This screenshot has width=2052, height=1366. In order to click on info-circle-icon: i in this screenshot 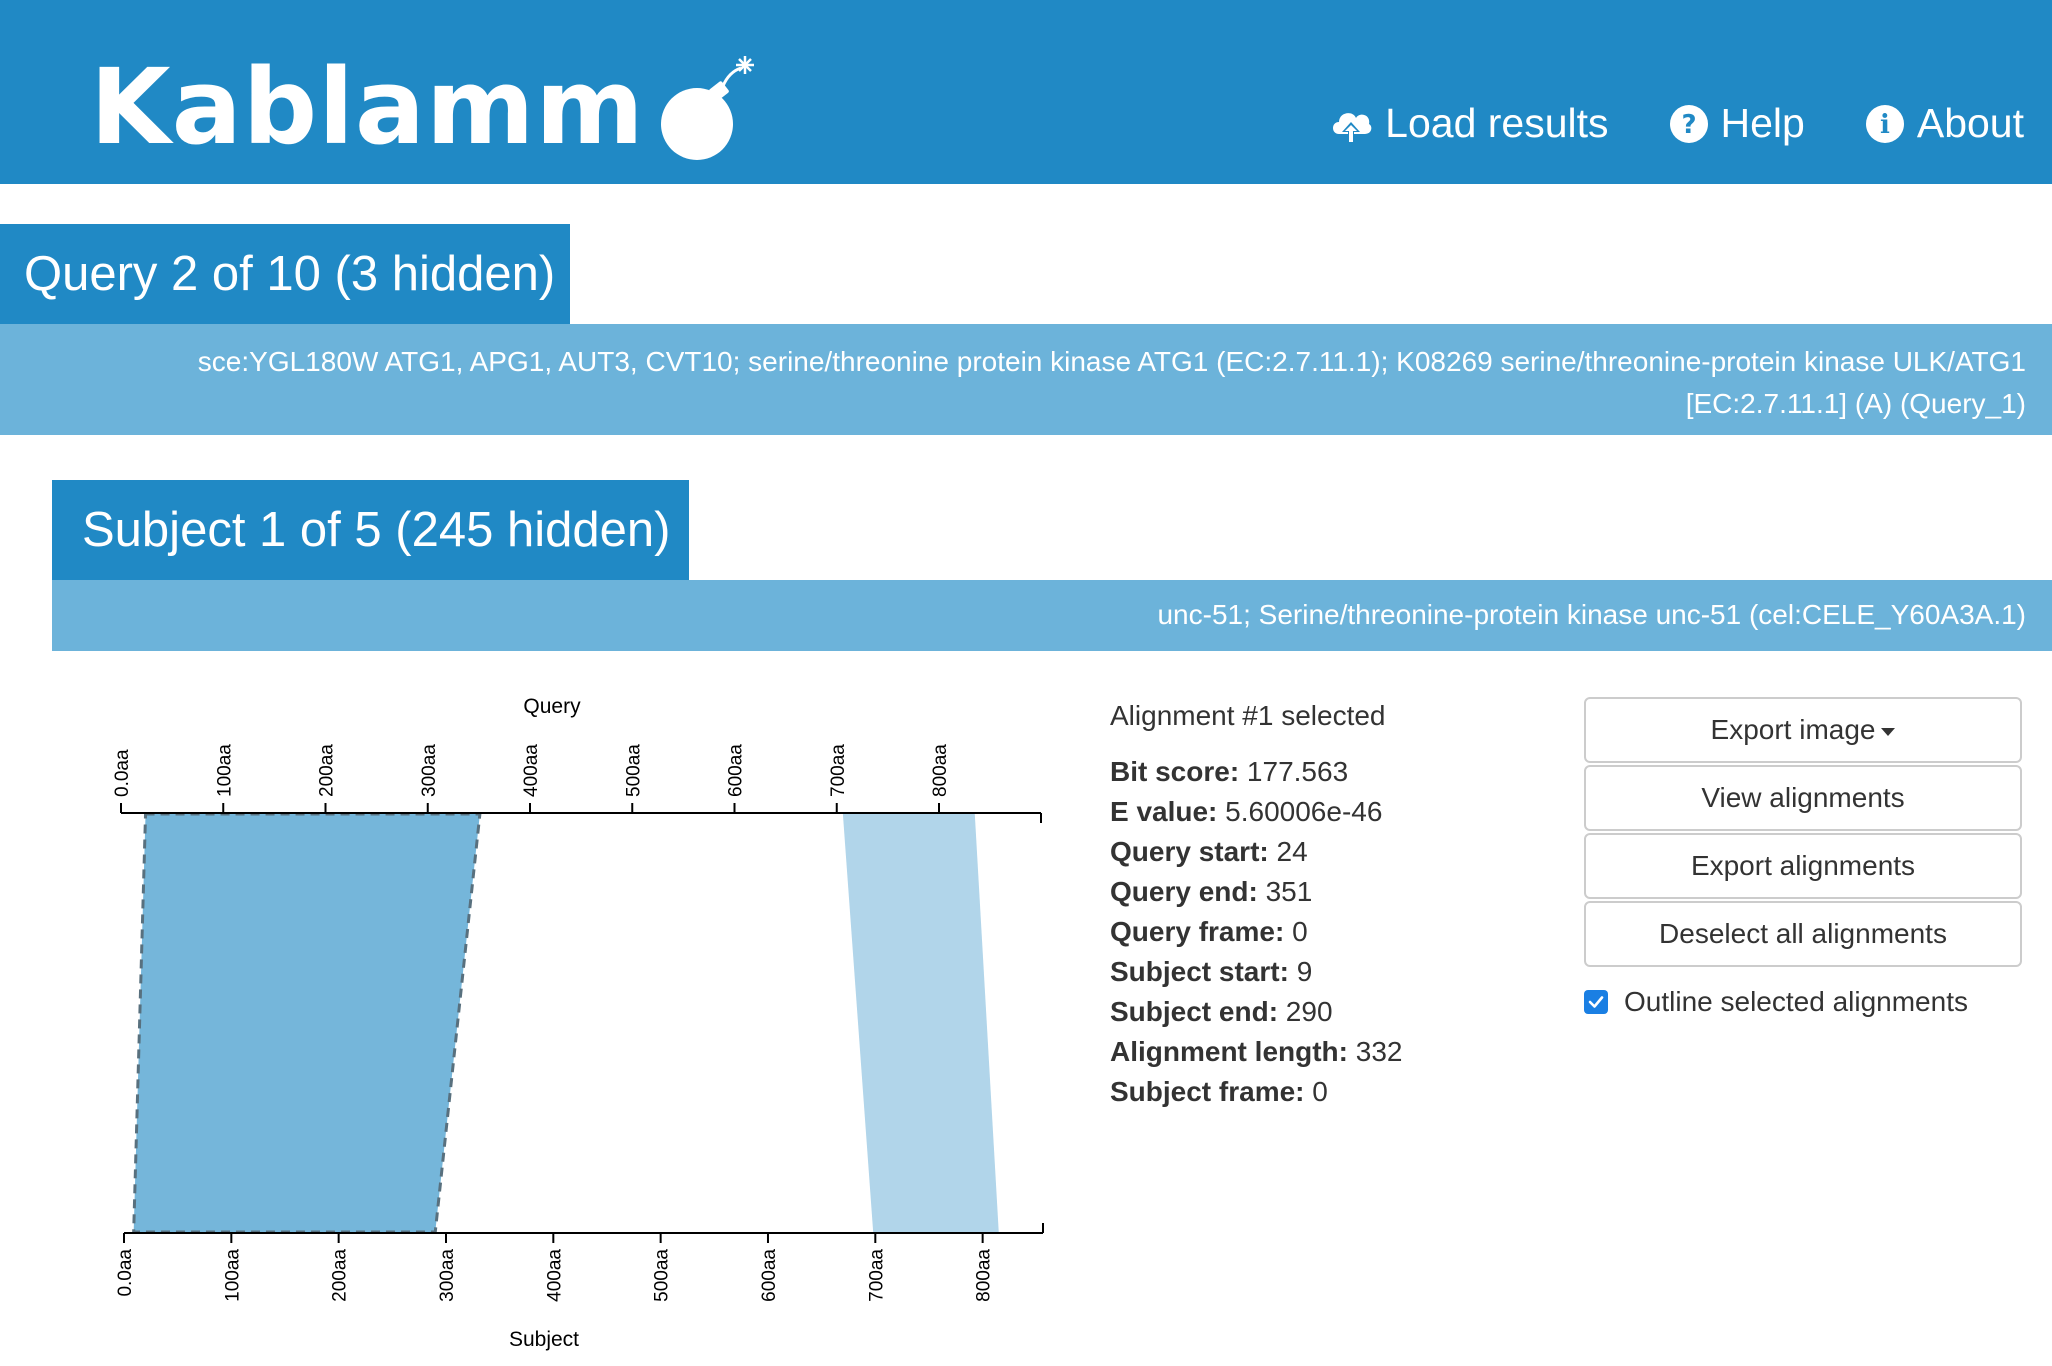, I will do `click(1884, 123)`.